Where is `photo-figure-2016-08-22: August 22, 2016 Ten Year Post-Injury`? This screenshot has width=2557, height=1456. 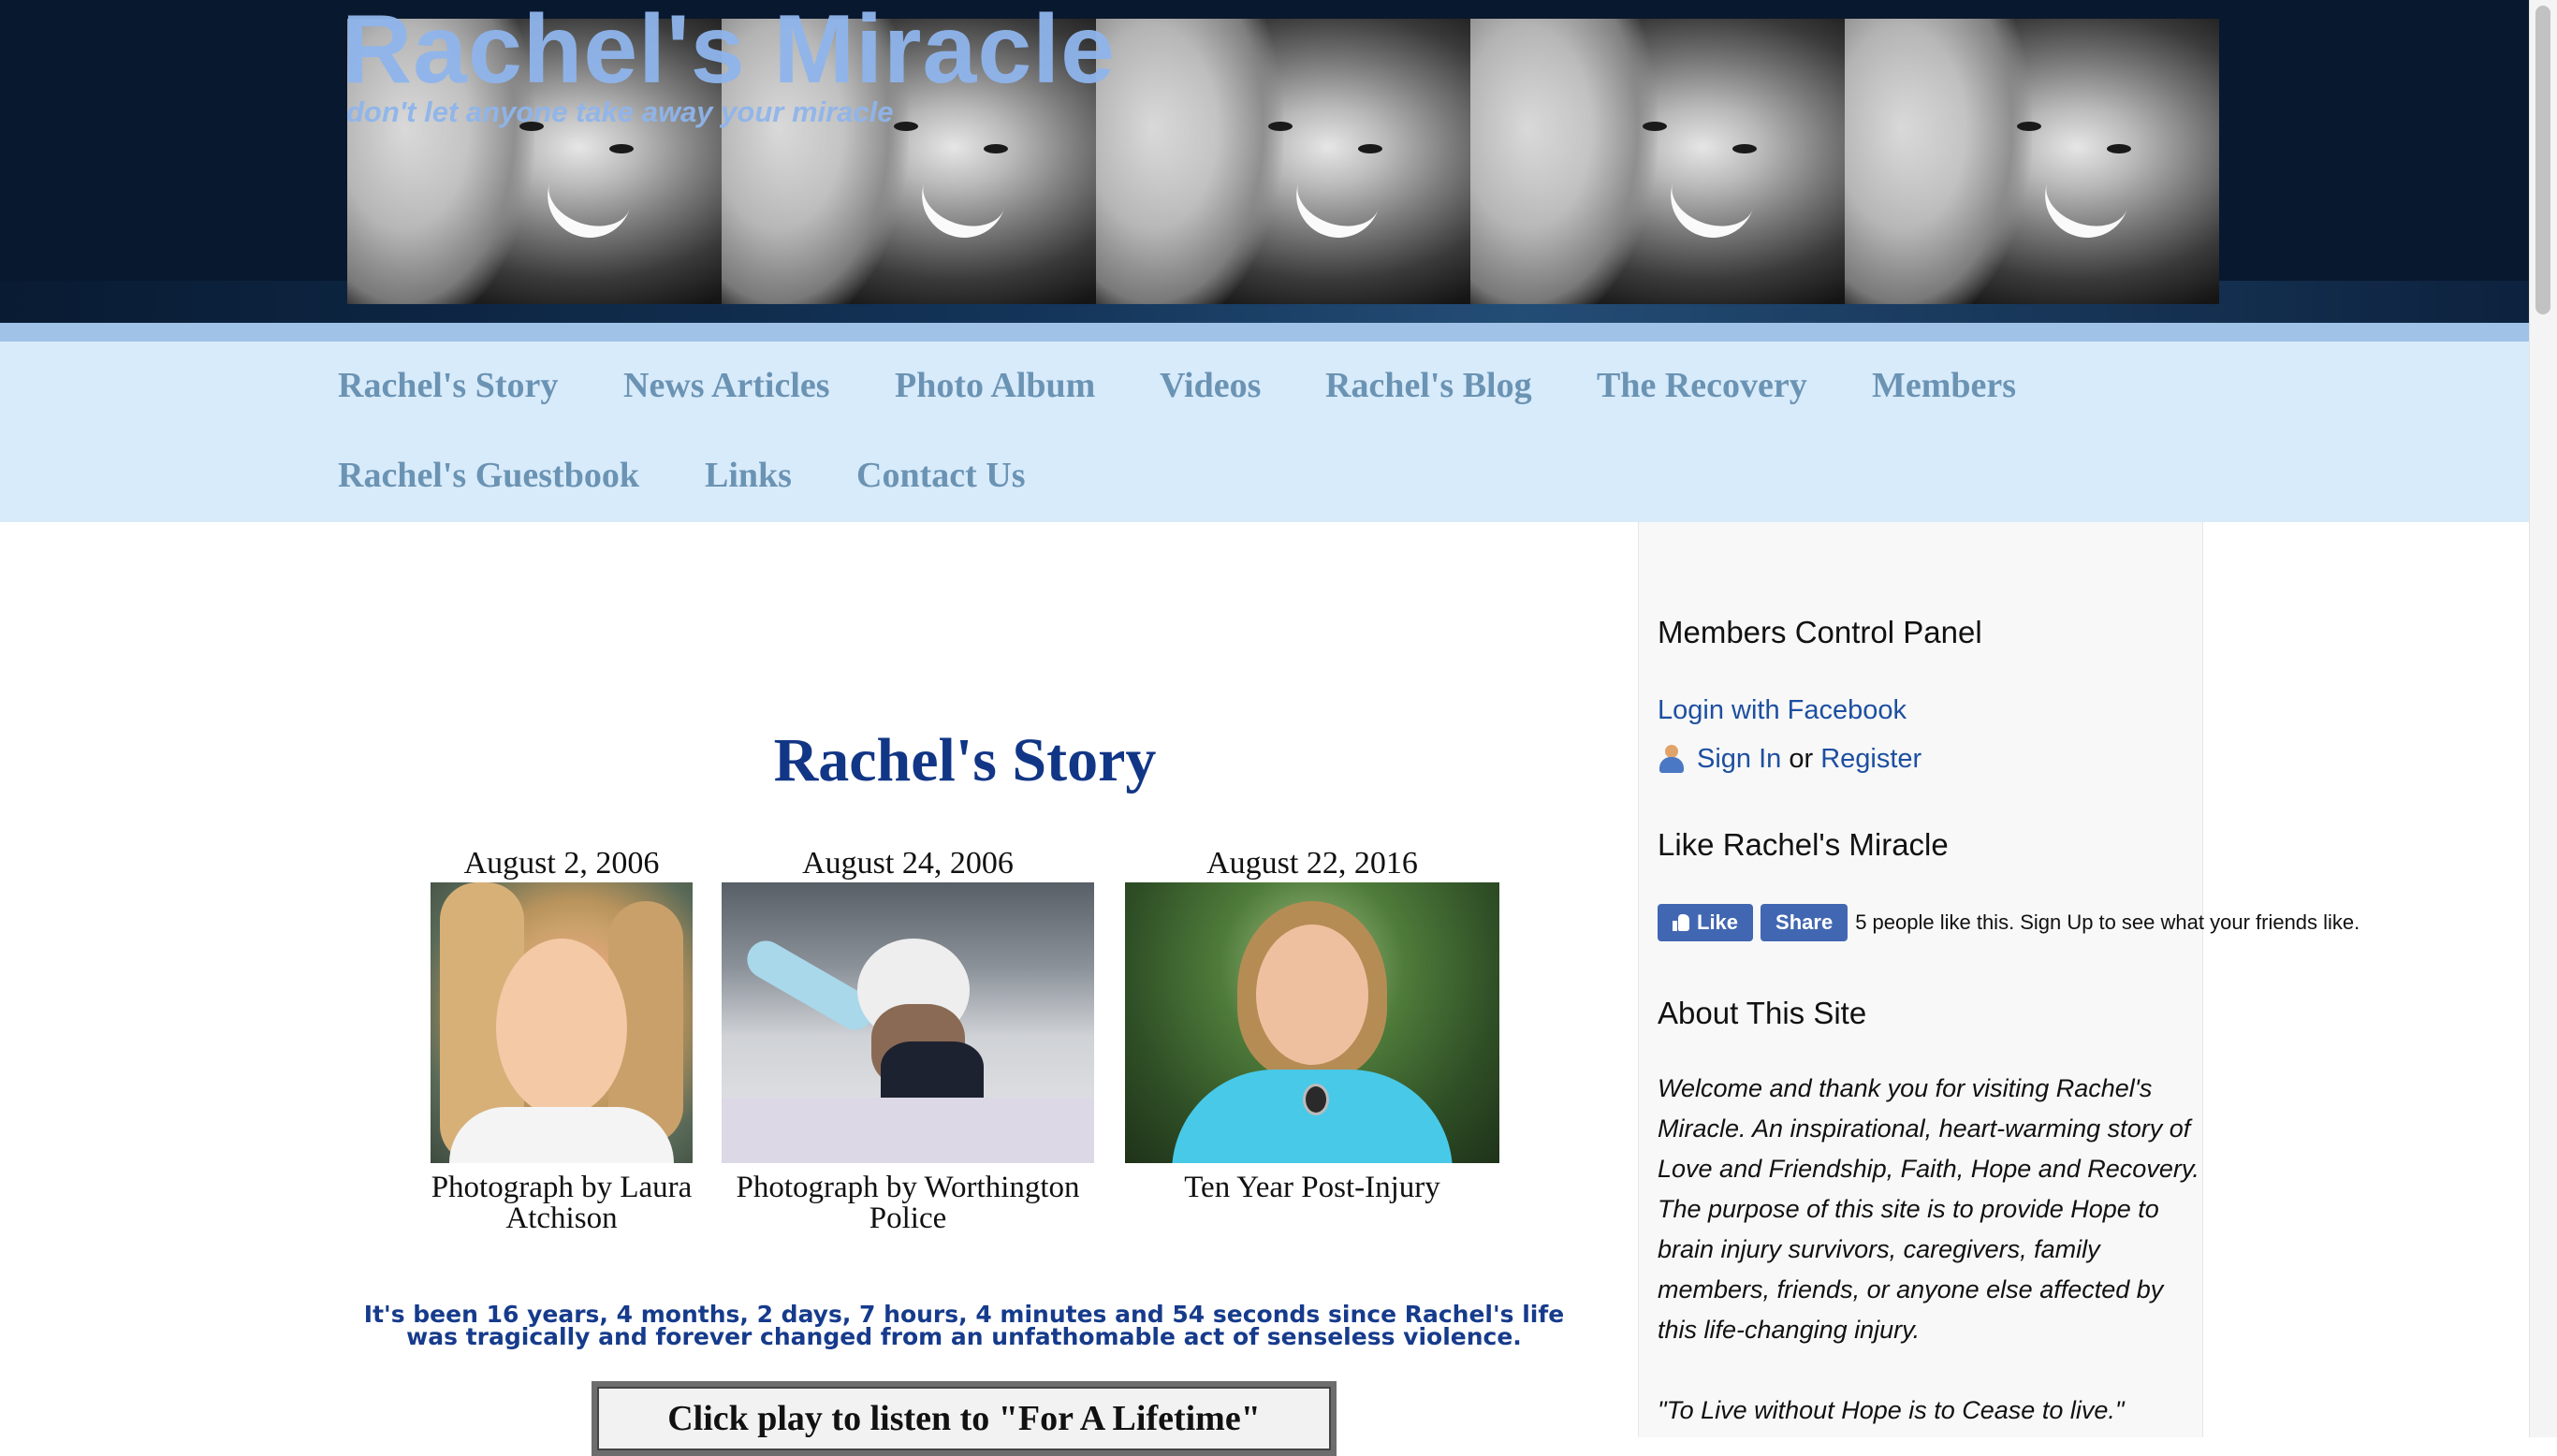
photo-figure-2016-08-22: August 22, 2016 Ten Year Post-Injury is located at coordinates (1312, 1024).